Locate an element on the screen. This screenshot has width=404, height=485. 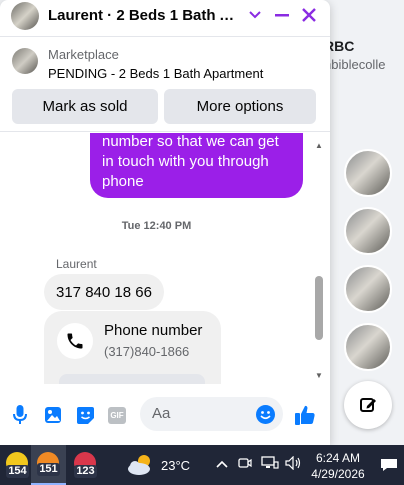
incoming-message: 317 840 18 66 is located at coordinates (104, 292).